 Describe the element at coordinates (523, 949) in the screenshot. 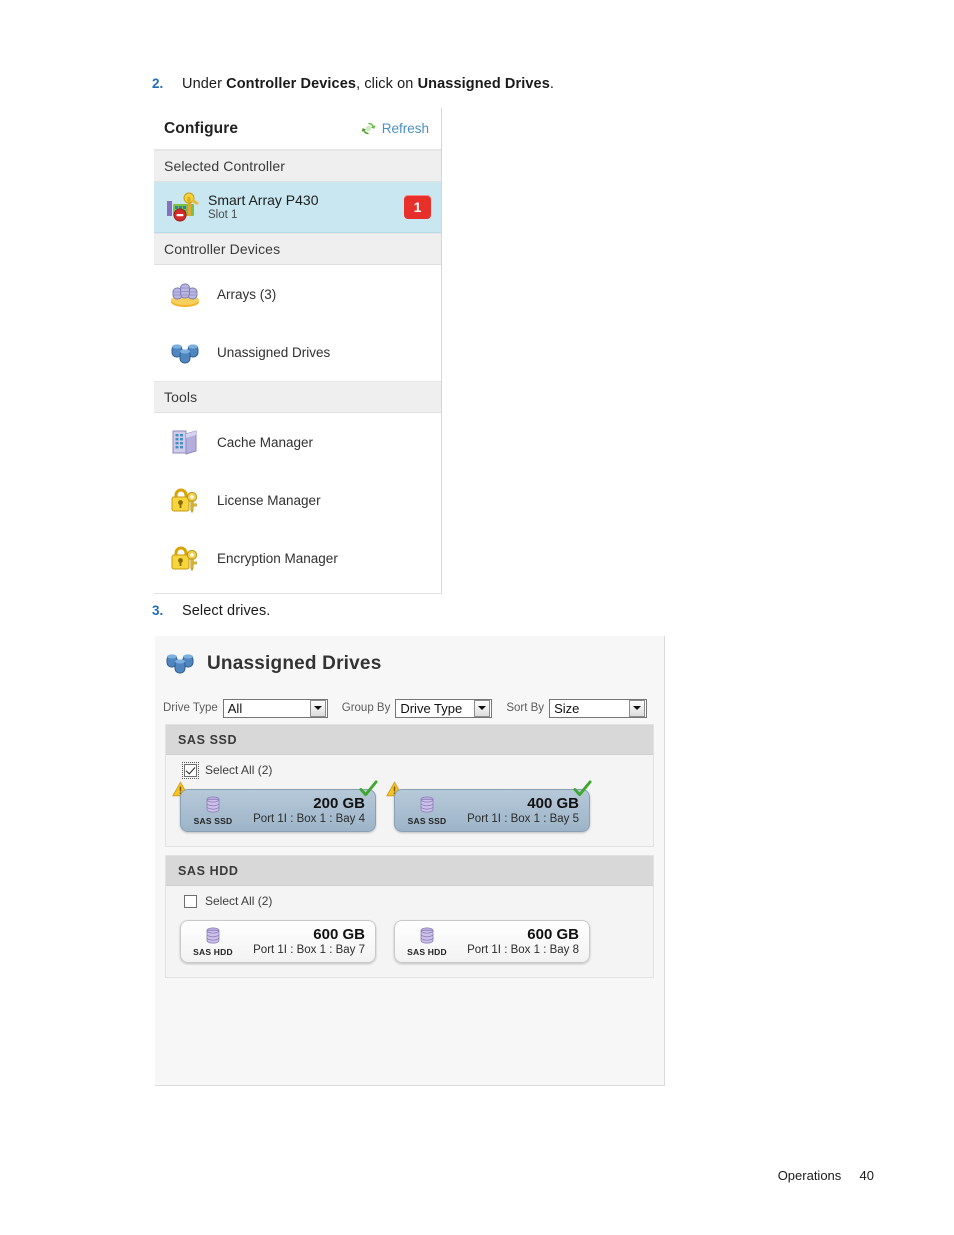

I see `drive-card-location: Port 1I : Box 1 : Bay 8` at that location.